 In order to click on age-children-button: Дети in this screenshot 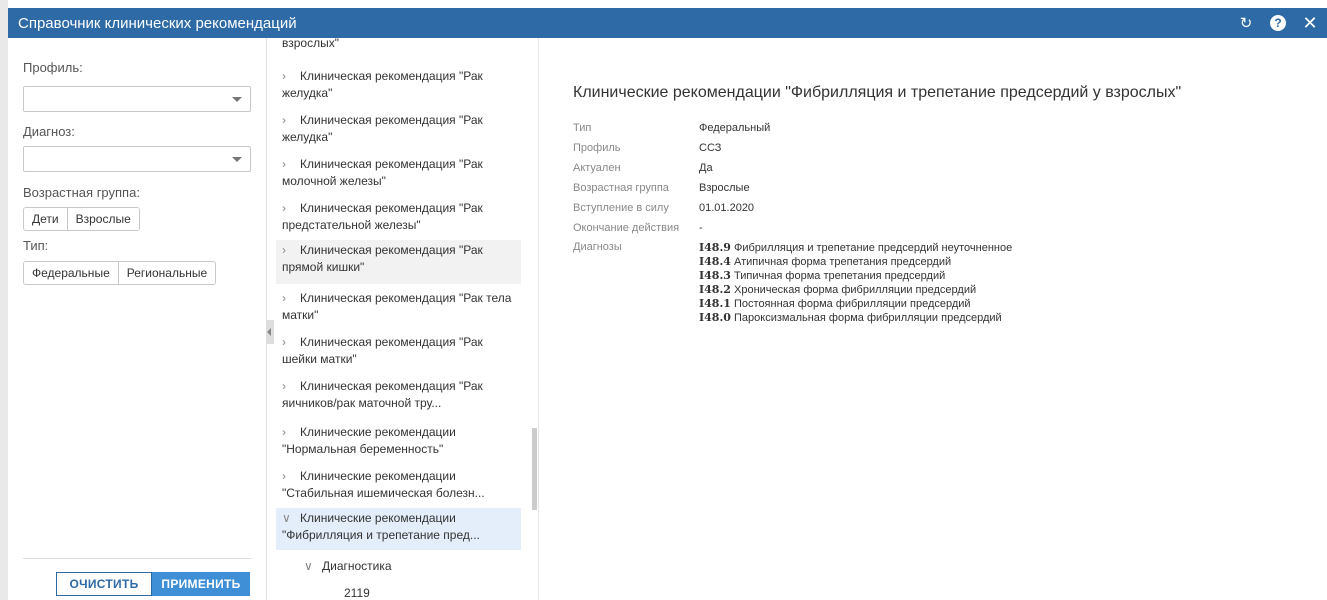, I will do `click(46, 219)`.